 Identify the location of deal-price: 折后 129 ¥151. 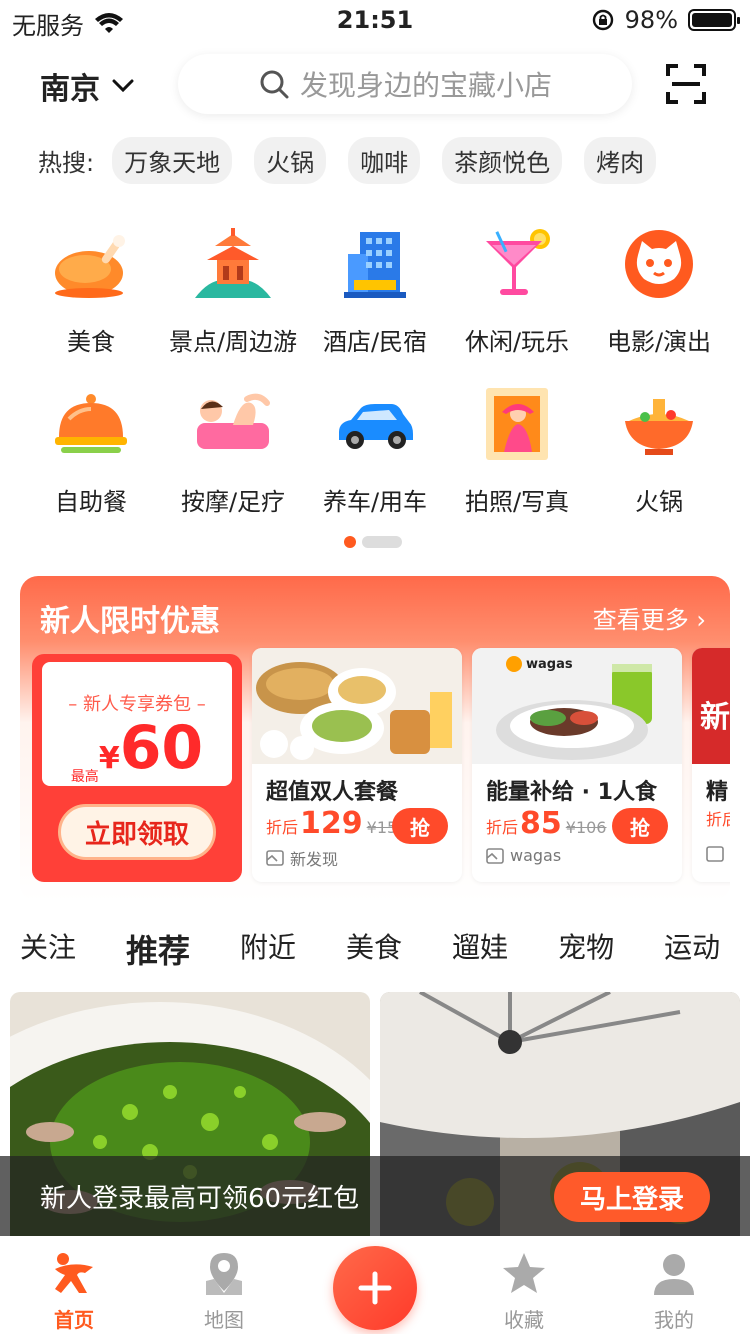
(336, 823).